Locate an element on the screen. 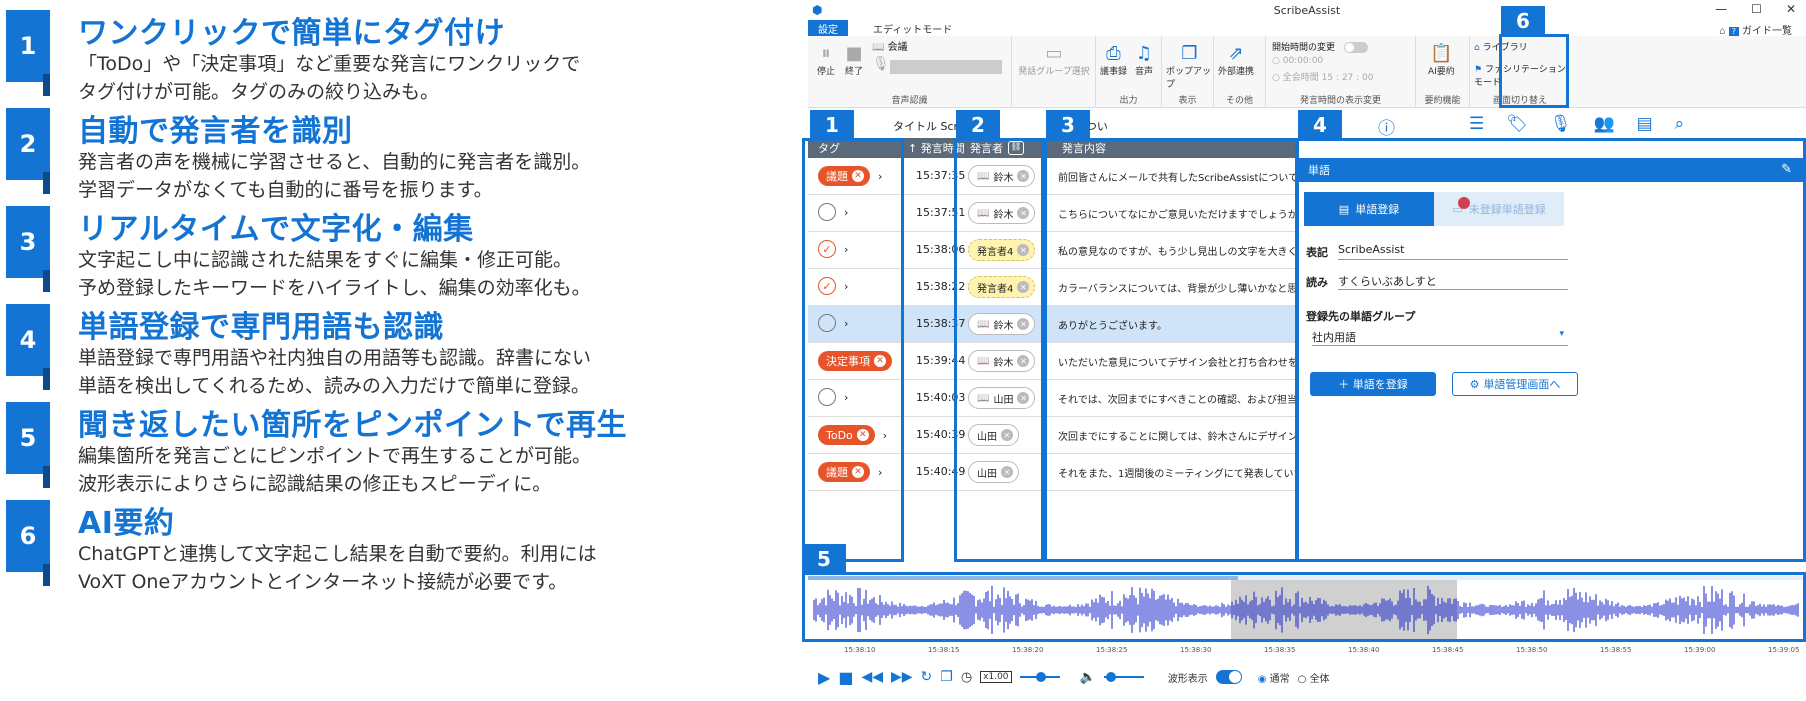  minutes-button: ⎙ 議事録 is located at coordinates (1113, 60).